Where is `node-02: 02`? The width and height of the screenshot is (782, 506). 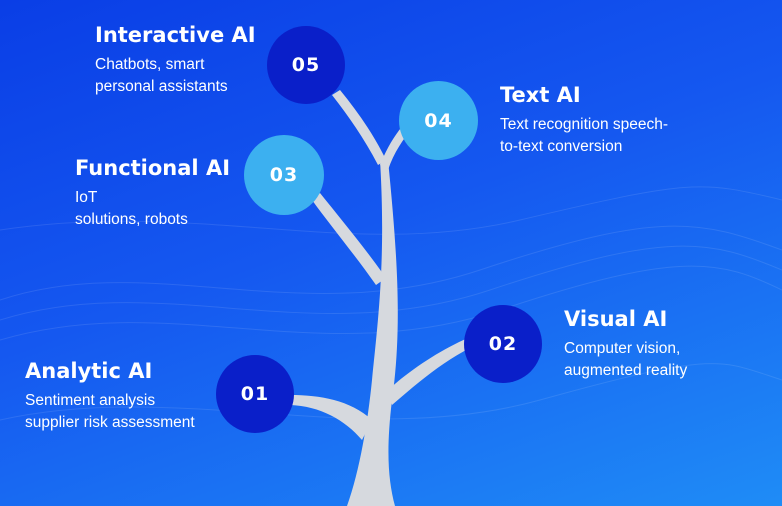 node-02: 02 is located at coordinates (503, 344).